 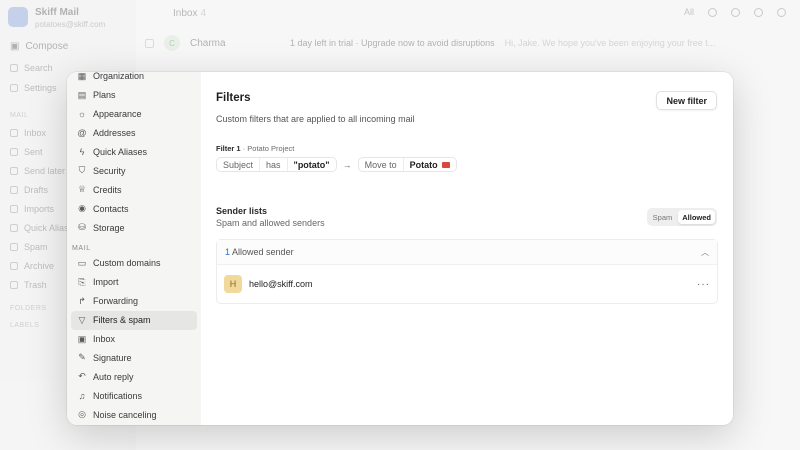 I want to click on condition-operator: has, so click(x=274, y=164).